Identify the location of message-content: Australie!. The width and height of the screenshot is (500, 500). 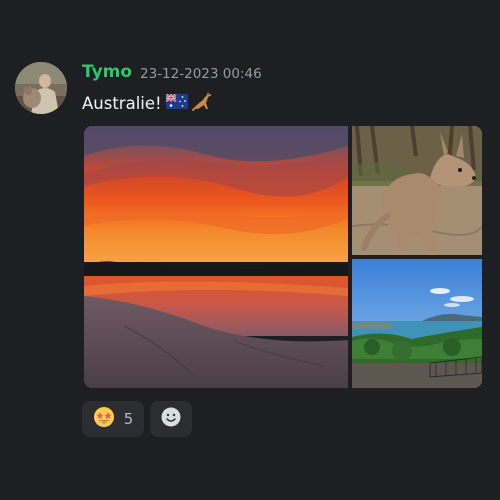
(148, 104).